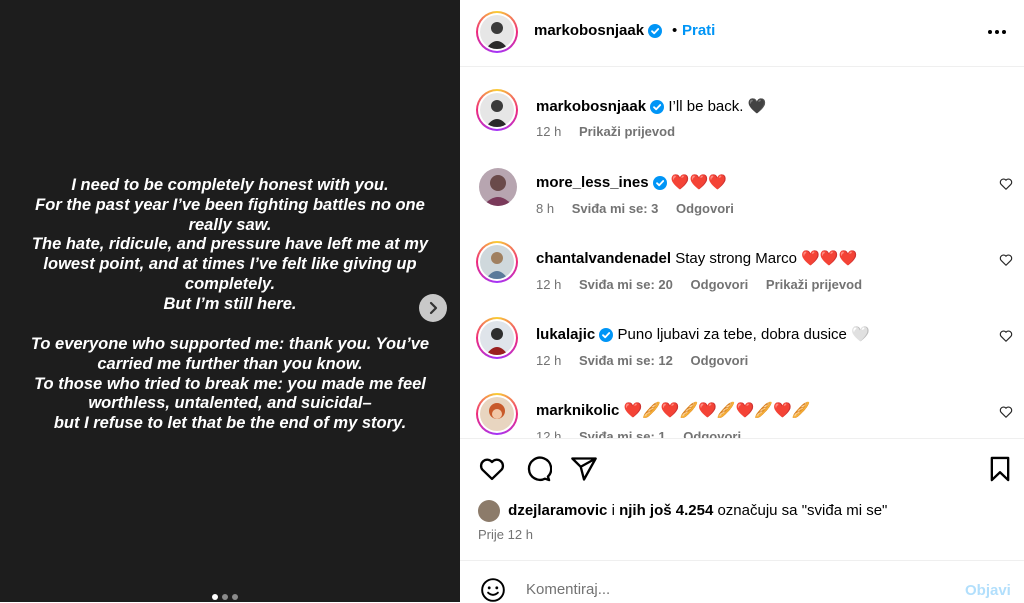  What do you see at coordinates (802, 510) in the screenshot?
I see `likes-suffix: označuju sa "sviđa mi se"` at bounding box center [802, 510].